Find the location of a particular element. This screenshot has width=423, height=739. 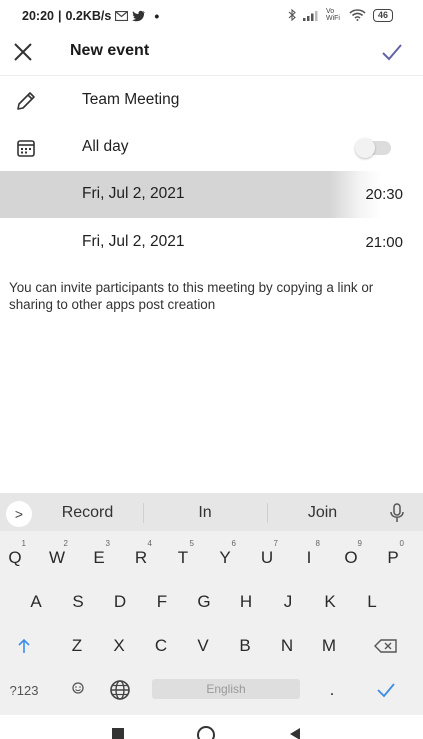

key-b: B is located at coordinates (245, 646).